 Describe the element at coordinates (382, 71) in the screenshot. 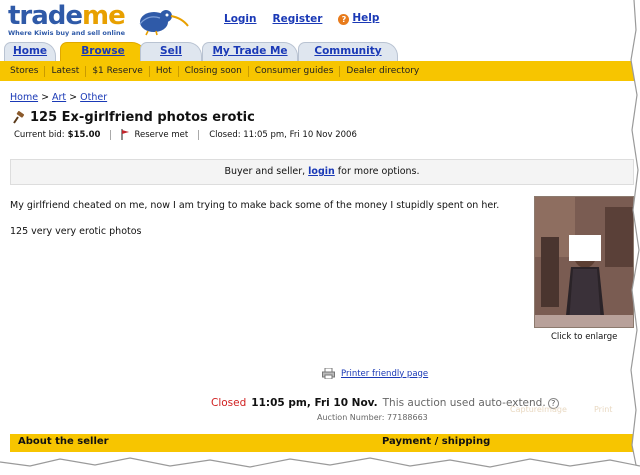

I see `subnav-dealer-directory: Dealer directory` at that location.